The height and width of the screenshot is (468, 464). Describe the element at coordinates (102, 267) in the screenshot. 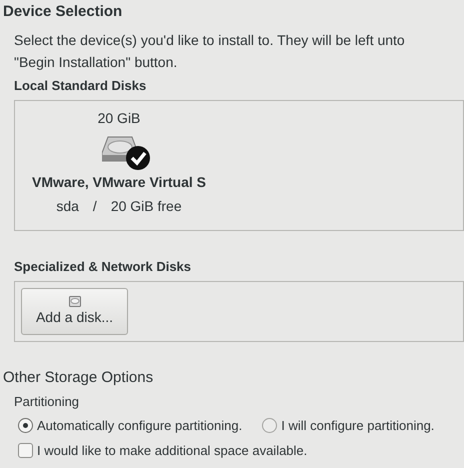

I see `subsection-heading: Specialized & Network Disks` at that location.